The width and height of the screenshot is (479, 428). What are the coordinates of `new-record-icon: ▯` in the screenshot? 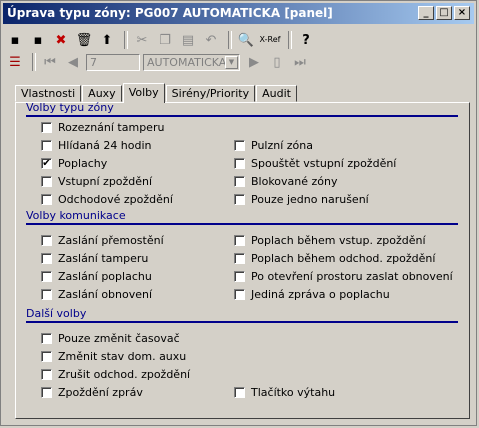 It's located at (277, 62).